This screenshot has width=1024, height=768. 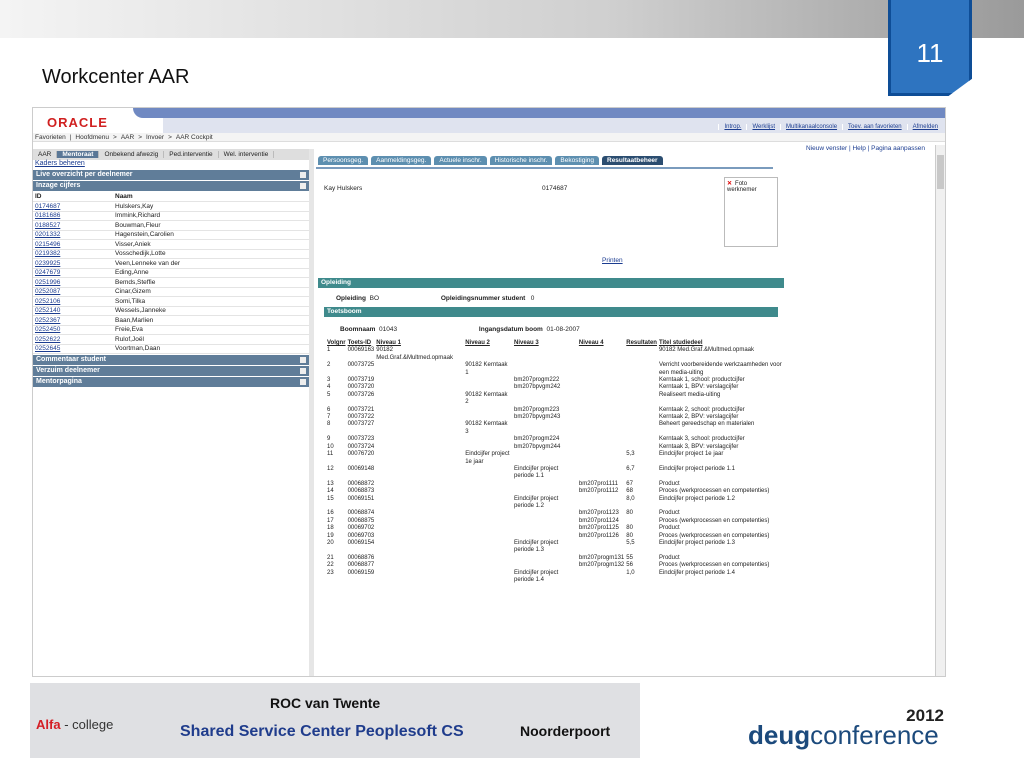 I want to click on student-name: Immink,Richard, so click(x=211, y=216).